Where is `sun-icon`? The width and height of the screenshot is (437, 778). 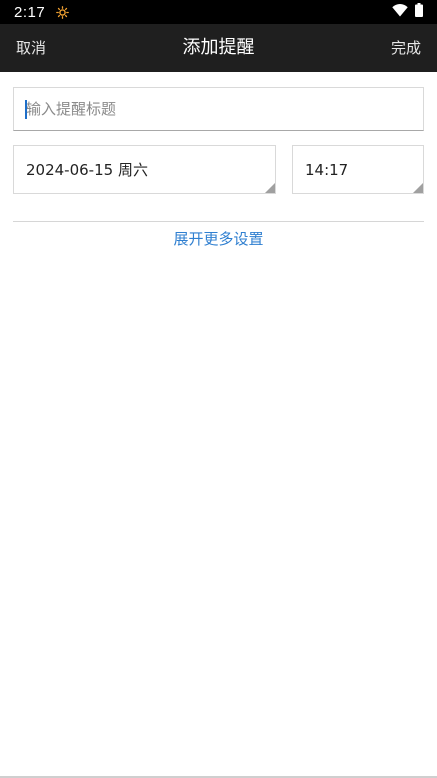 sun-icon is located at coordinates (63, 12).